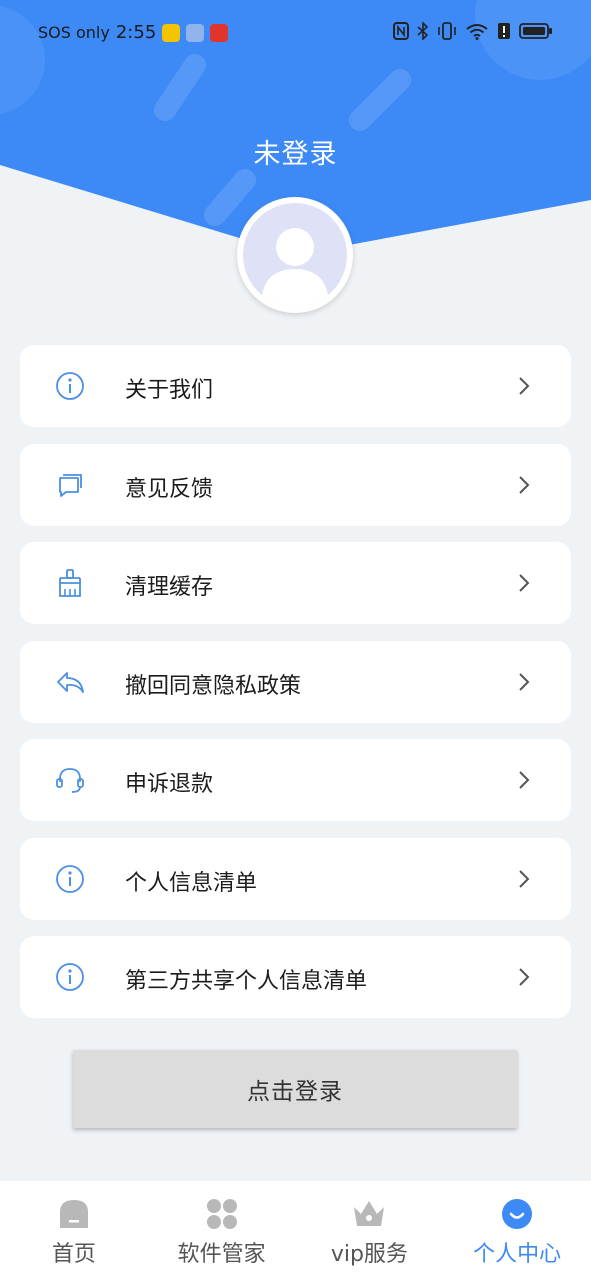  Describe the element at coordinates (295, 878) in the screenshot. I see `menu-item-personal-info-list: 个人信息清单` at that location.